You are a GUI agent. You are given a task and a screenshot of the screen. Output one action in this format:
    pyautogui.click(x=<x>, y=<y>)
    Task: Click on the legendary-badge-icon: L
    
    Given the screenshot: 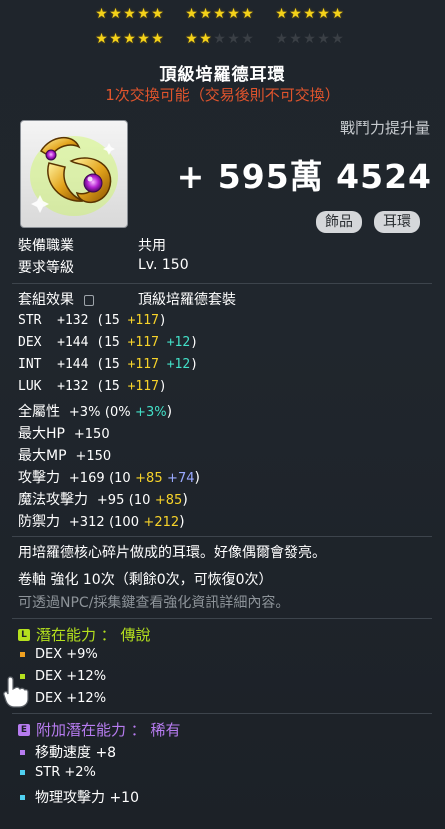 What is the action you would take?
    pyautogui.click(x=24, y=634)
    